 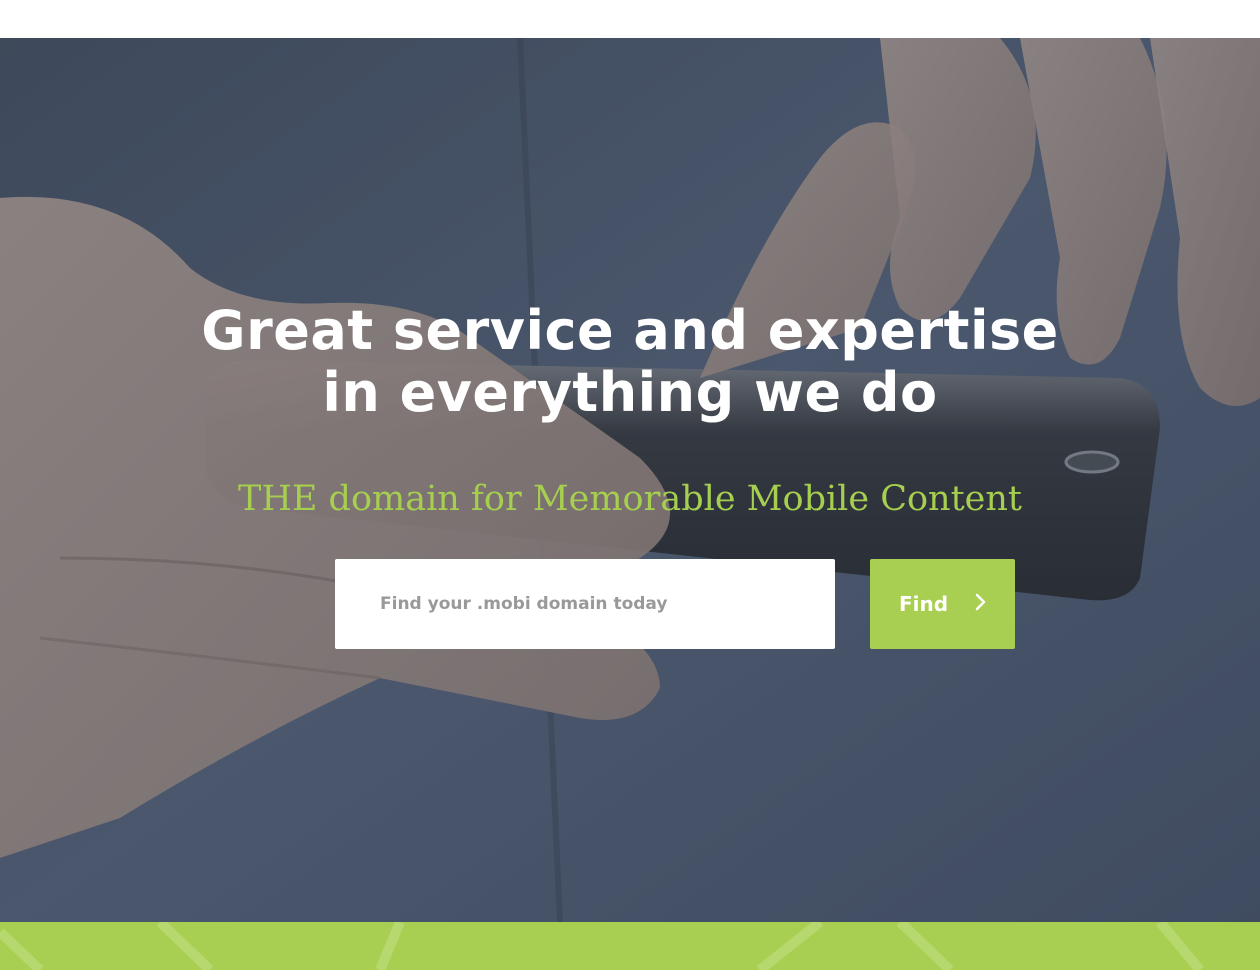 I want to click on find-button: Find, so click(x=942, y=604).